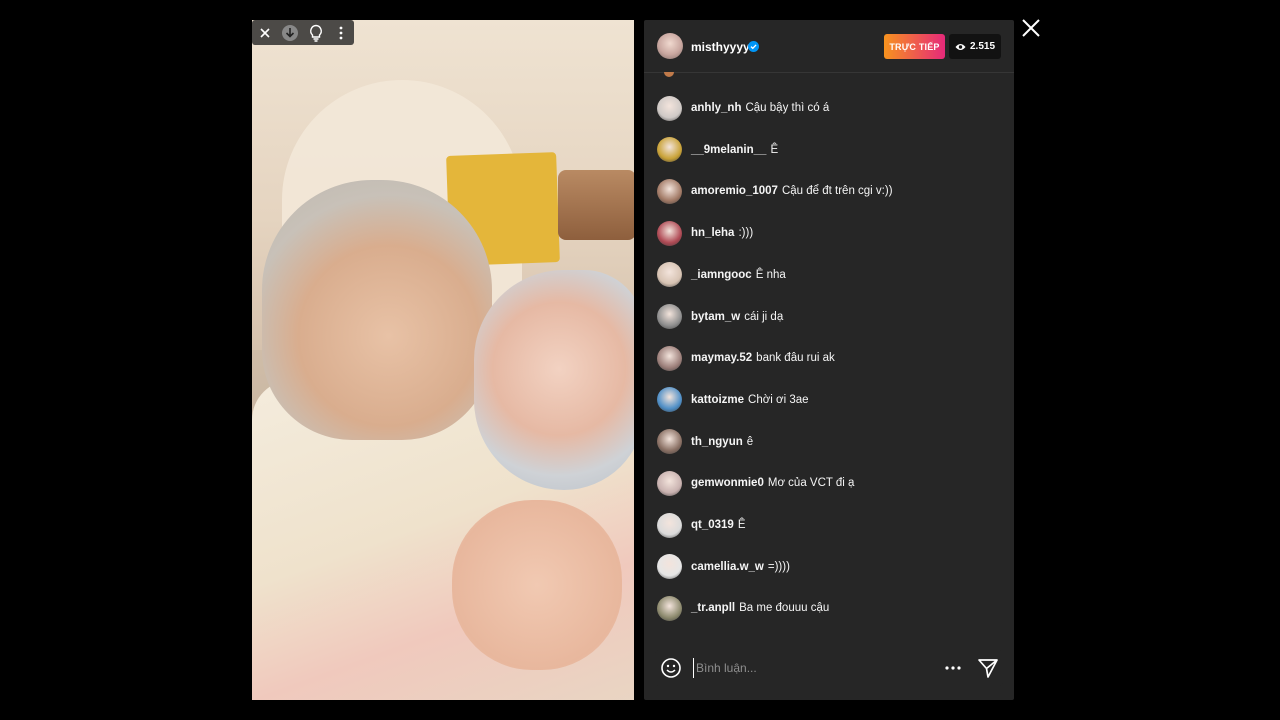  I want to click on host-username: misthyyyy, so click(720, 47).